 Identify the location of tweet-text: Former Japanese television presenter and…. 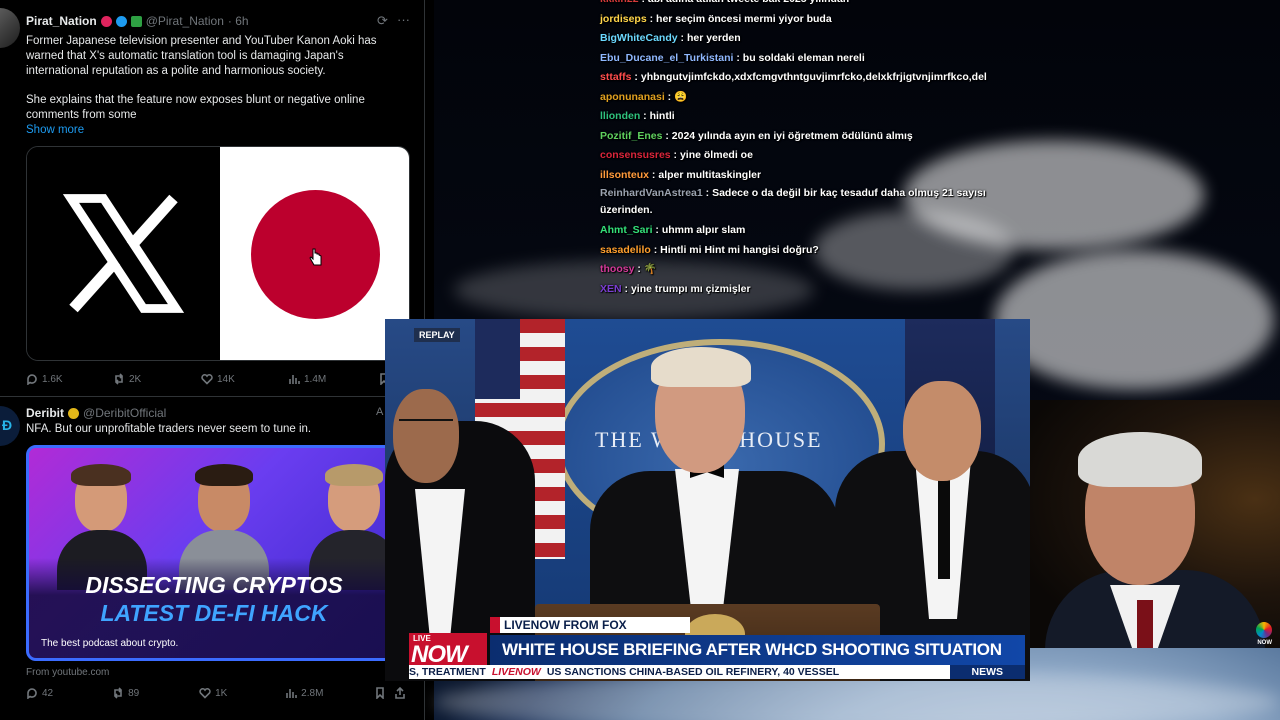
(201, 56).